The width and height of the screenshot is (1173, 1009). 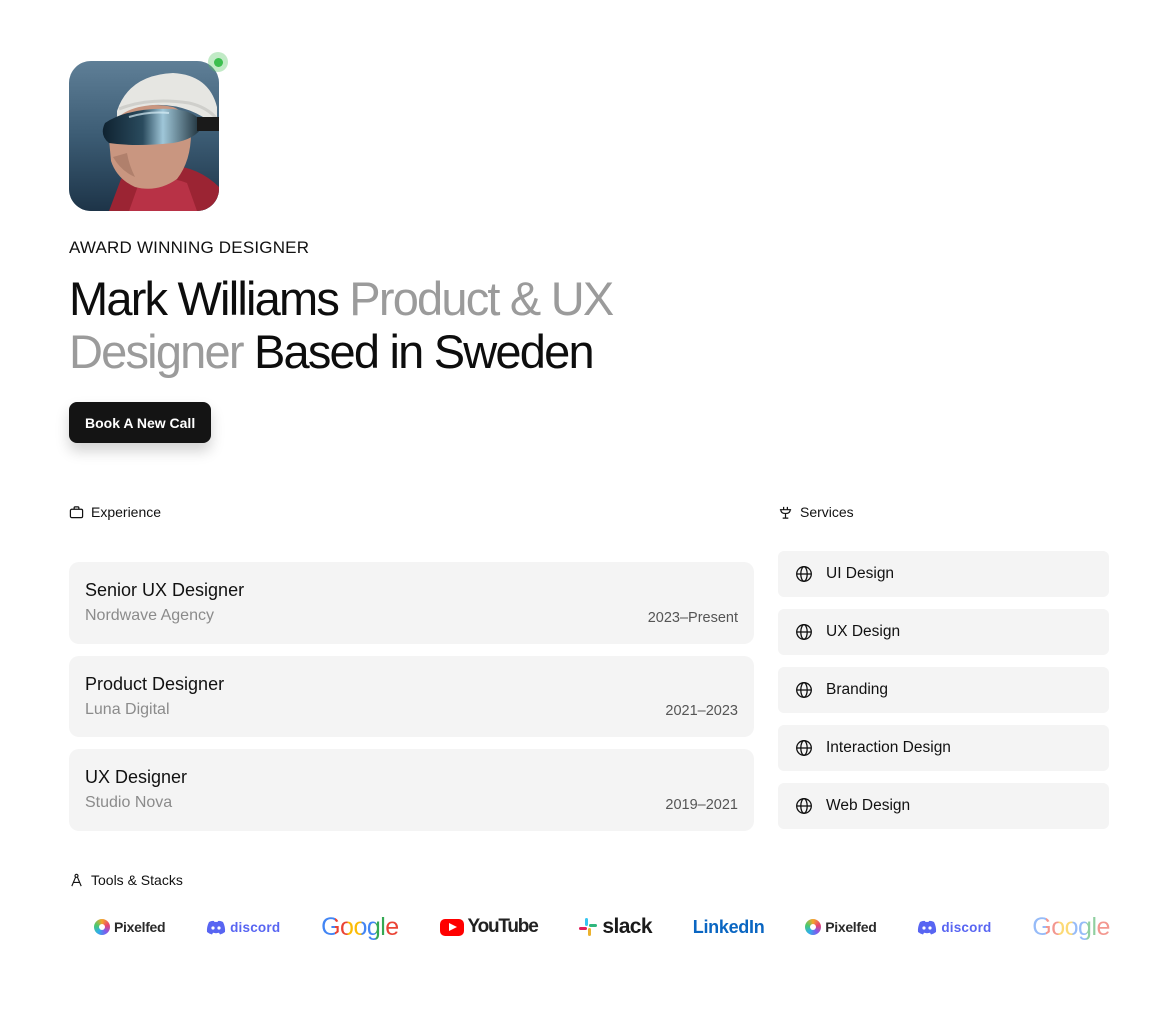 I want to click on experience-years: 2019–2021, so click(x=701, y=805).